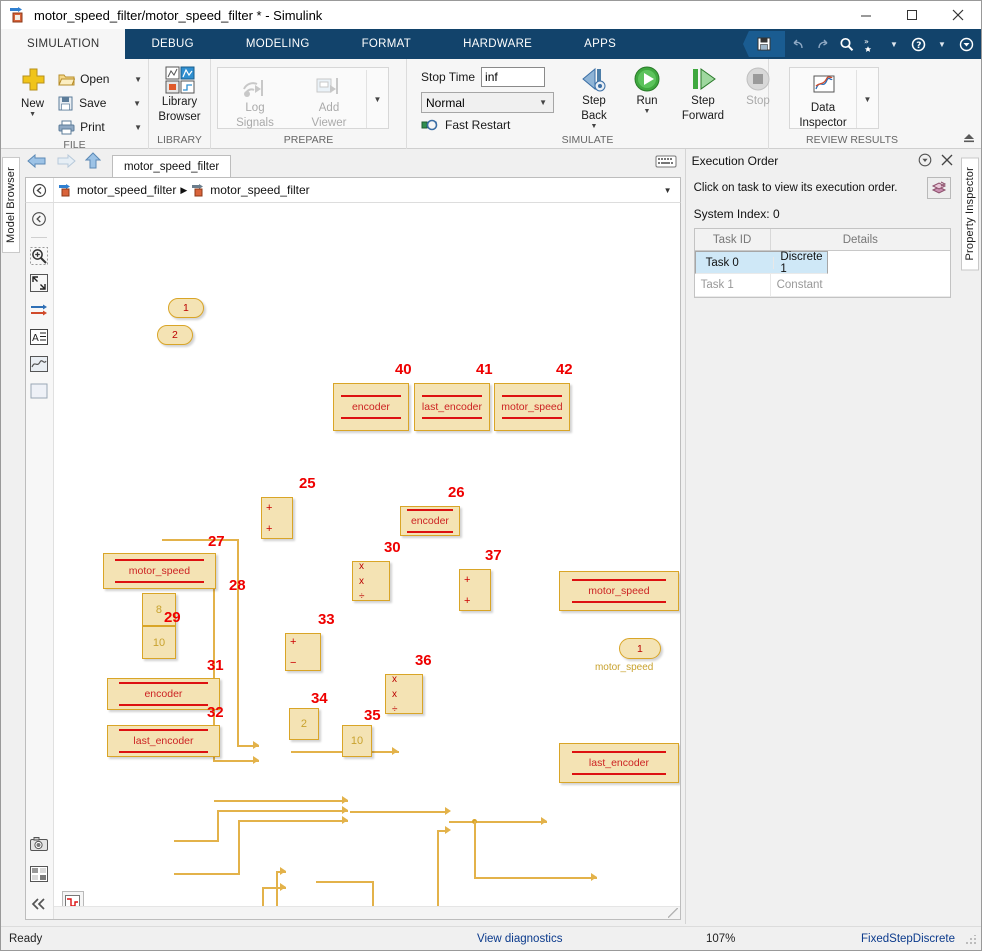 The height and width of the screenshot is (951, 982). Describe the element at coordinates (908, 939) in the screenshot. I see `solver-label: FixedStepDiscrete` at that location.